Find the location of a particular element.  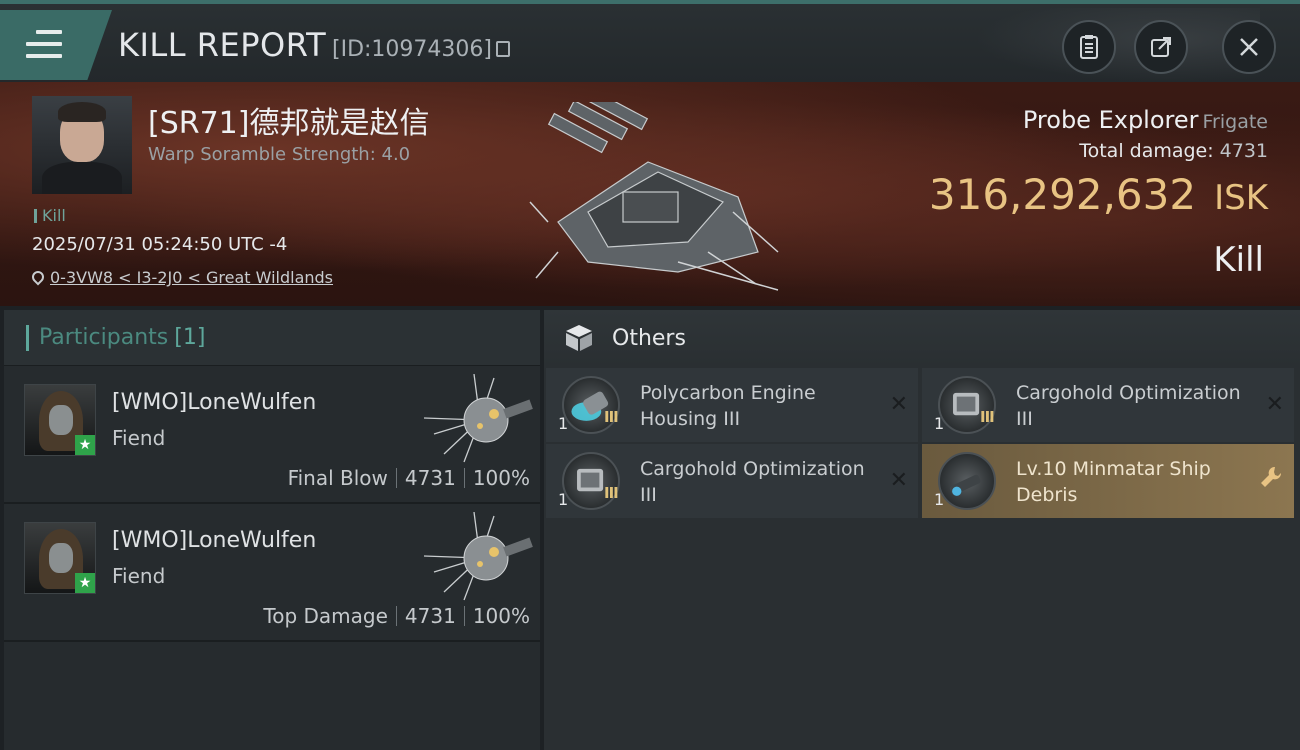

report-id-text: [ID:10974306] is located at coordinates (412, 49).